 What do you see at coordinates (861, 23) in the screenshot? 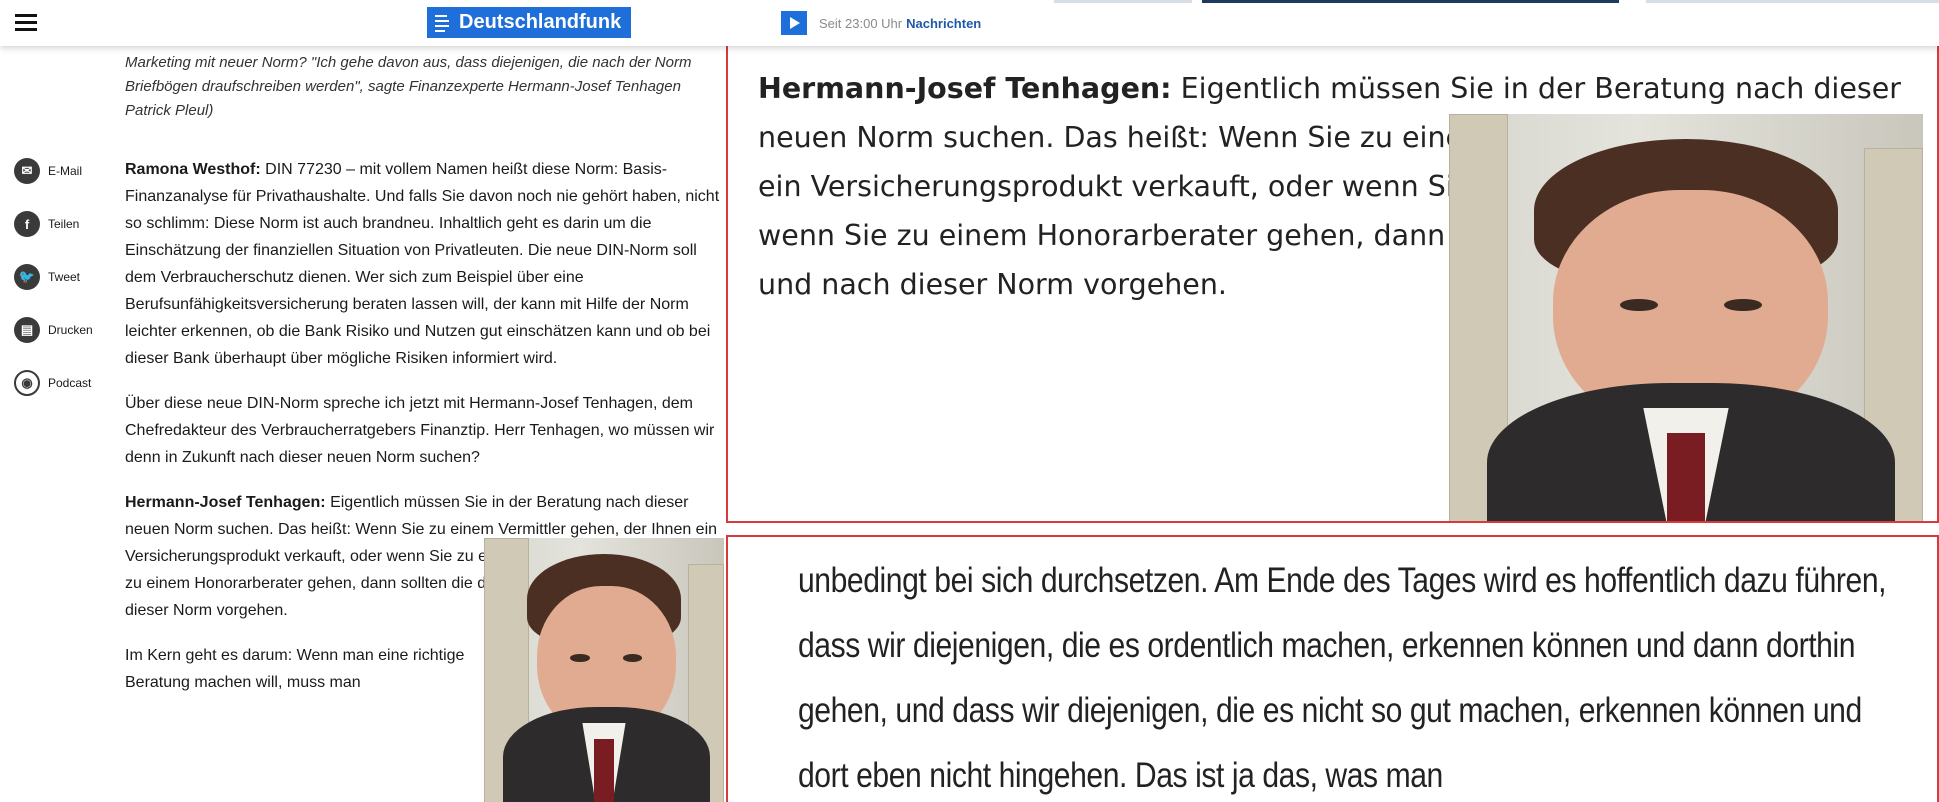
I see `radio-time: Seit 23:00 Uhr` at bounding box center [861, 23].